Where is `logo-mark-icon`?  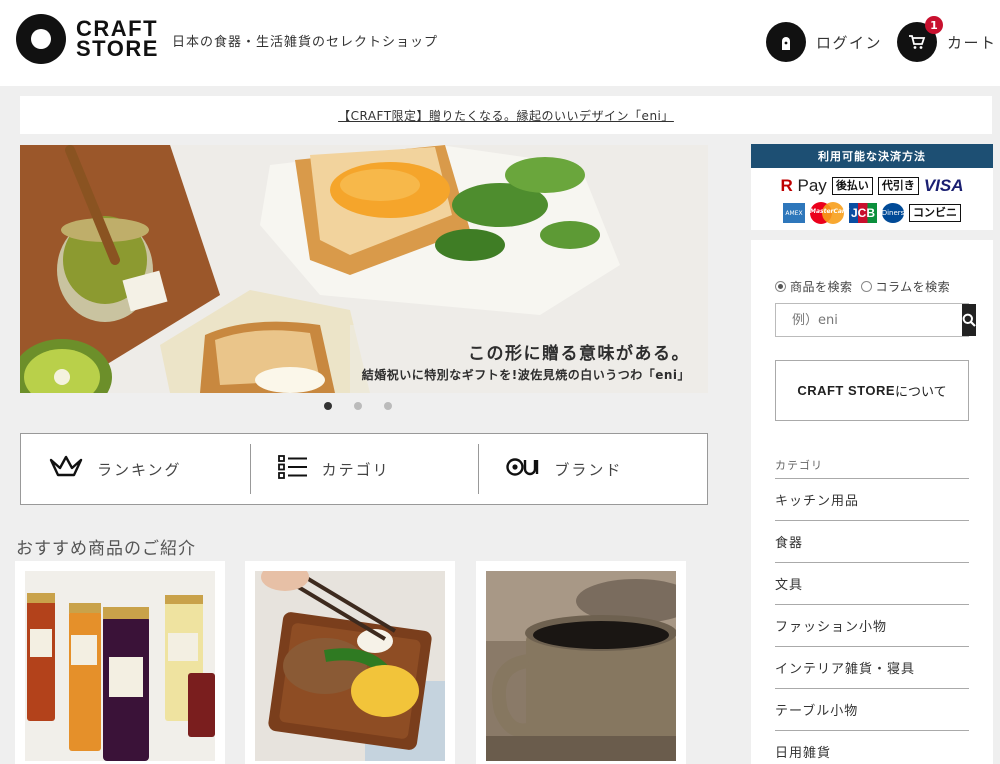 logo-mark-icon is located at coordinates (41, 39).